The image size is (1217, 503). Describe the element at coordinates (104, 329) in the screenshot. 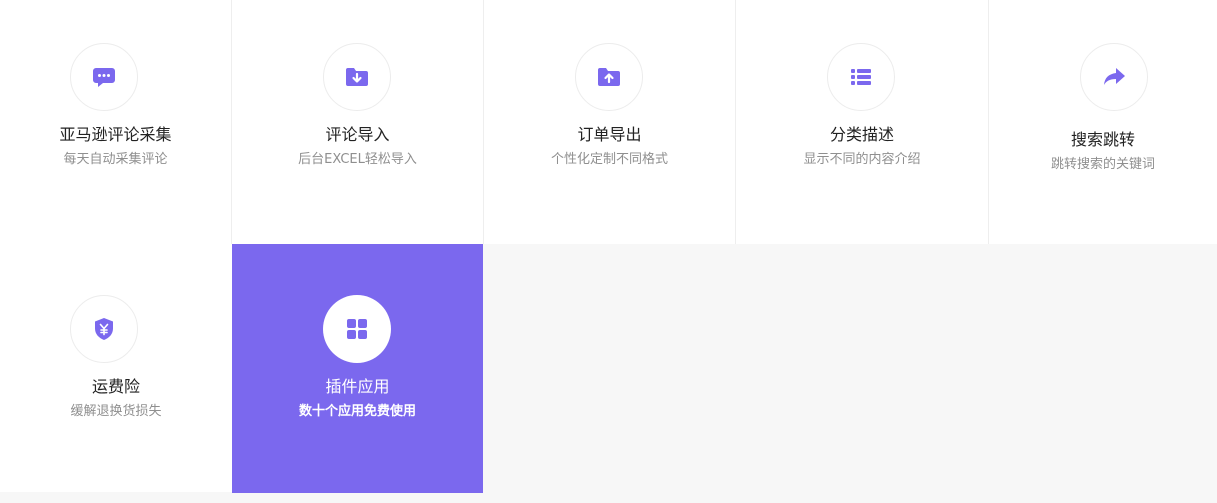

I see `yuan-shield-icon` at that location.